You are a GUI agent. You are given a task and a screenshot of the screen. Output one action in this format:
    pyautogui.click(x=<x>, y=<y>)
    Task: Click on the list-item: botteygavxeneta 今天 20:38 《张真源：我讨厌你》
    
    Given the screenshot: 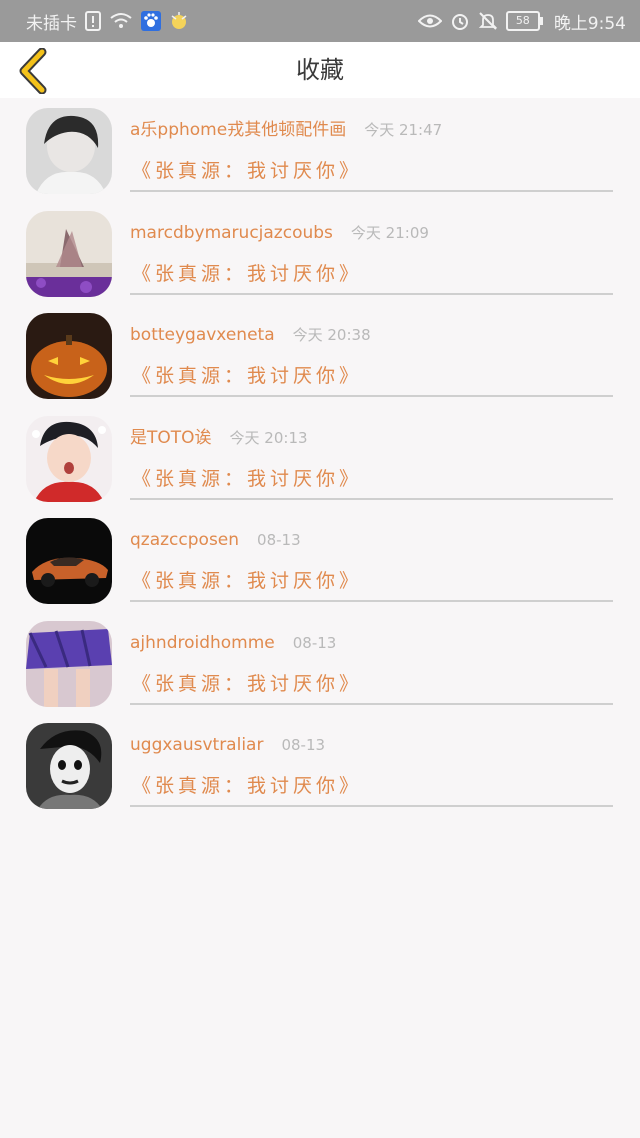 What is the action you would take?
    pyautogui.click(x=320, y=354)
    